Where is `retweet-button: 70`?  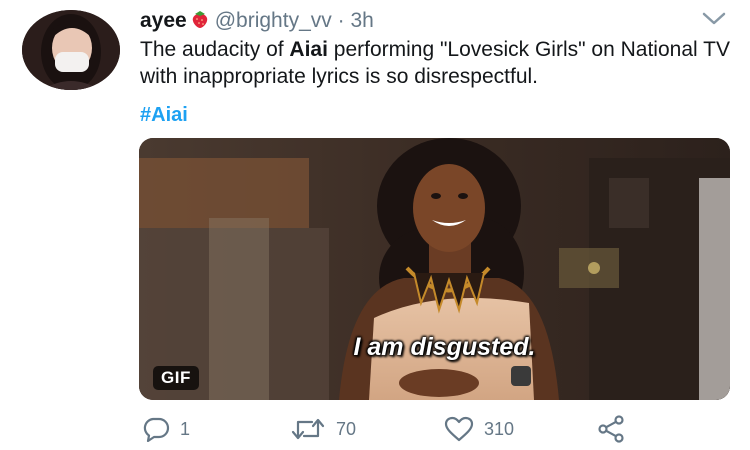
retweet-button: 70 is located at coordinates (323, 429).